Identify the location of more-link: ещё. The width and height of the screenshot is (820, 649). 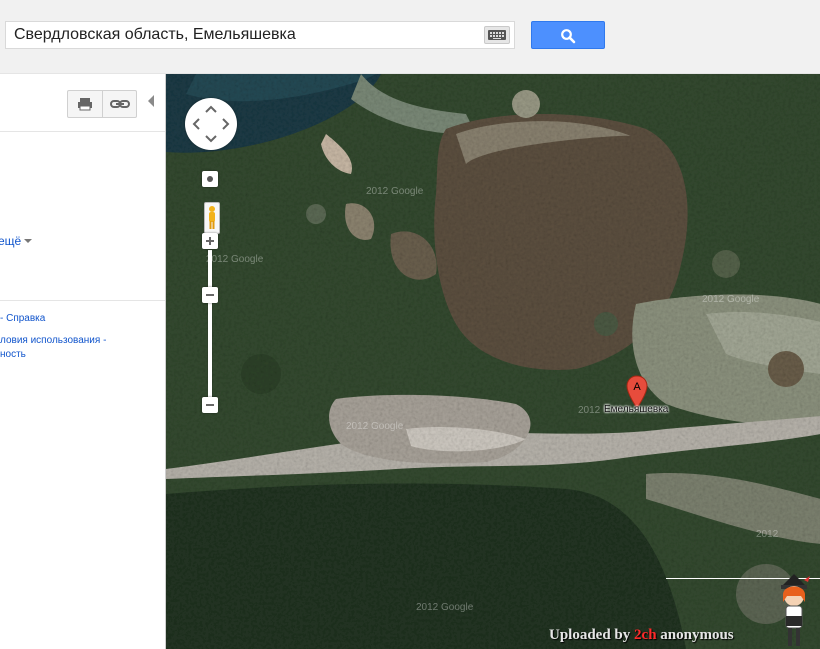
(16, 241).